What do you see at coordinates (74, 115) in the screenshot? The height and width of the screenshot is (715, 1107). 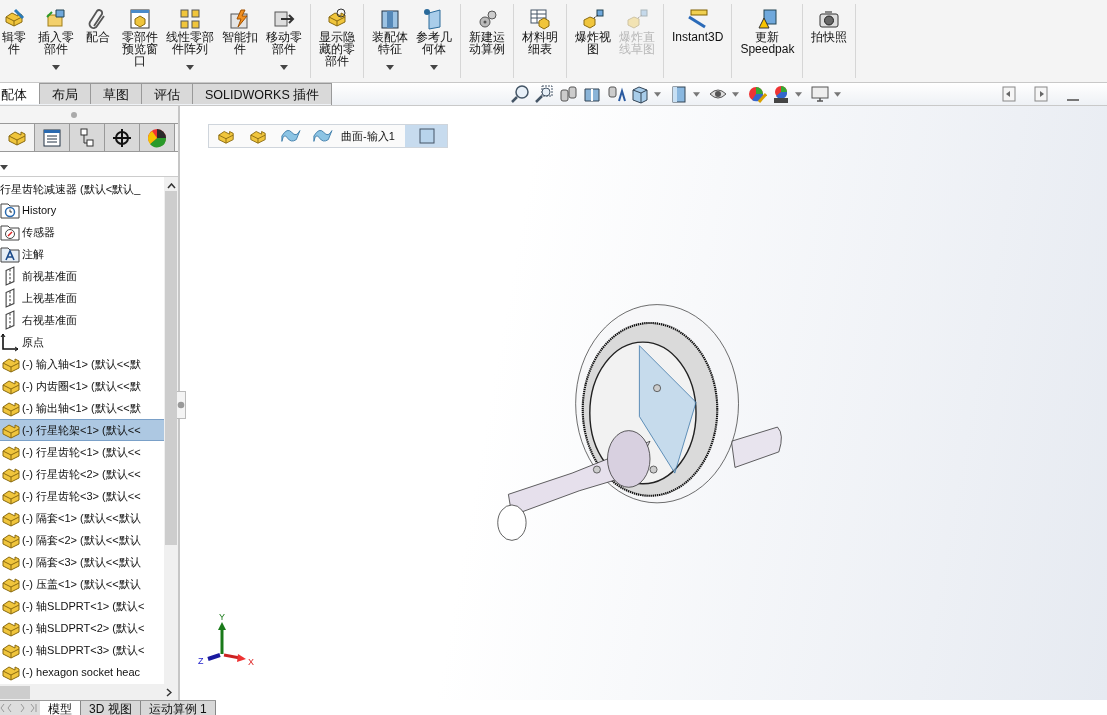 I see `panel-grip` at bounding box center [74, 115].